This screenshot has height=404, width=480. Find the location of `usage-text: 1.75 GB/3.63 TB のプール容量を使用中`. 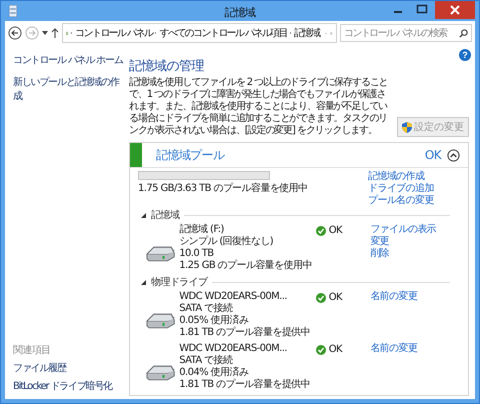

usage-text: 1.75 GB/3.63 TB のプール容量を使用中 is located at coordinates (223, 188).